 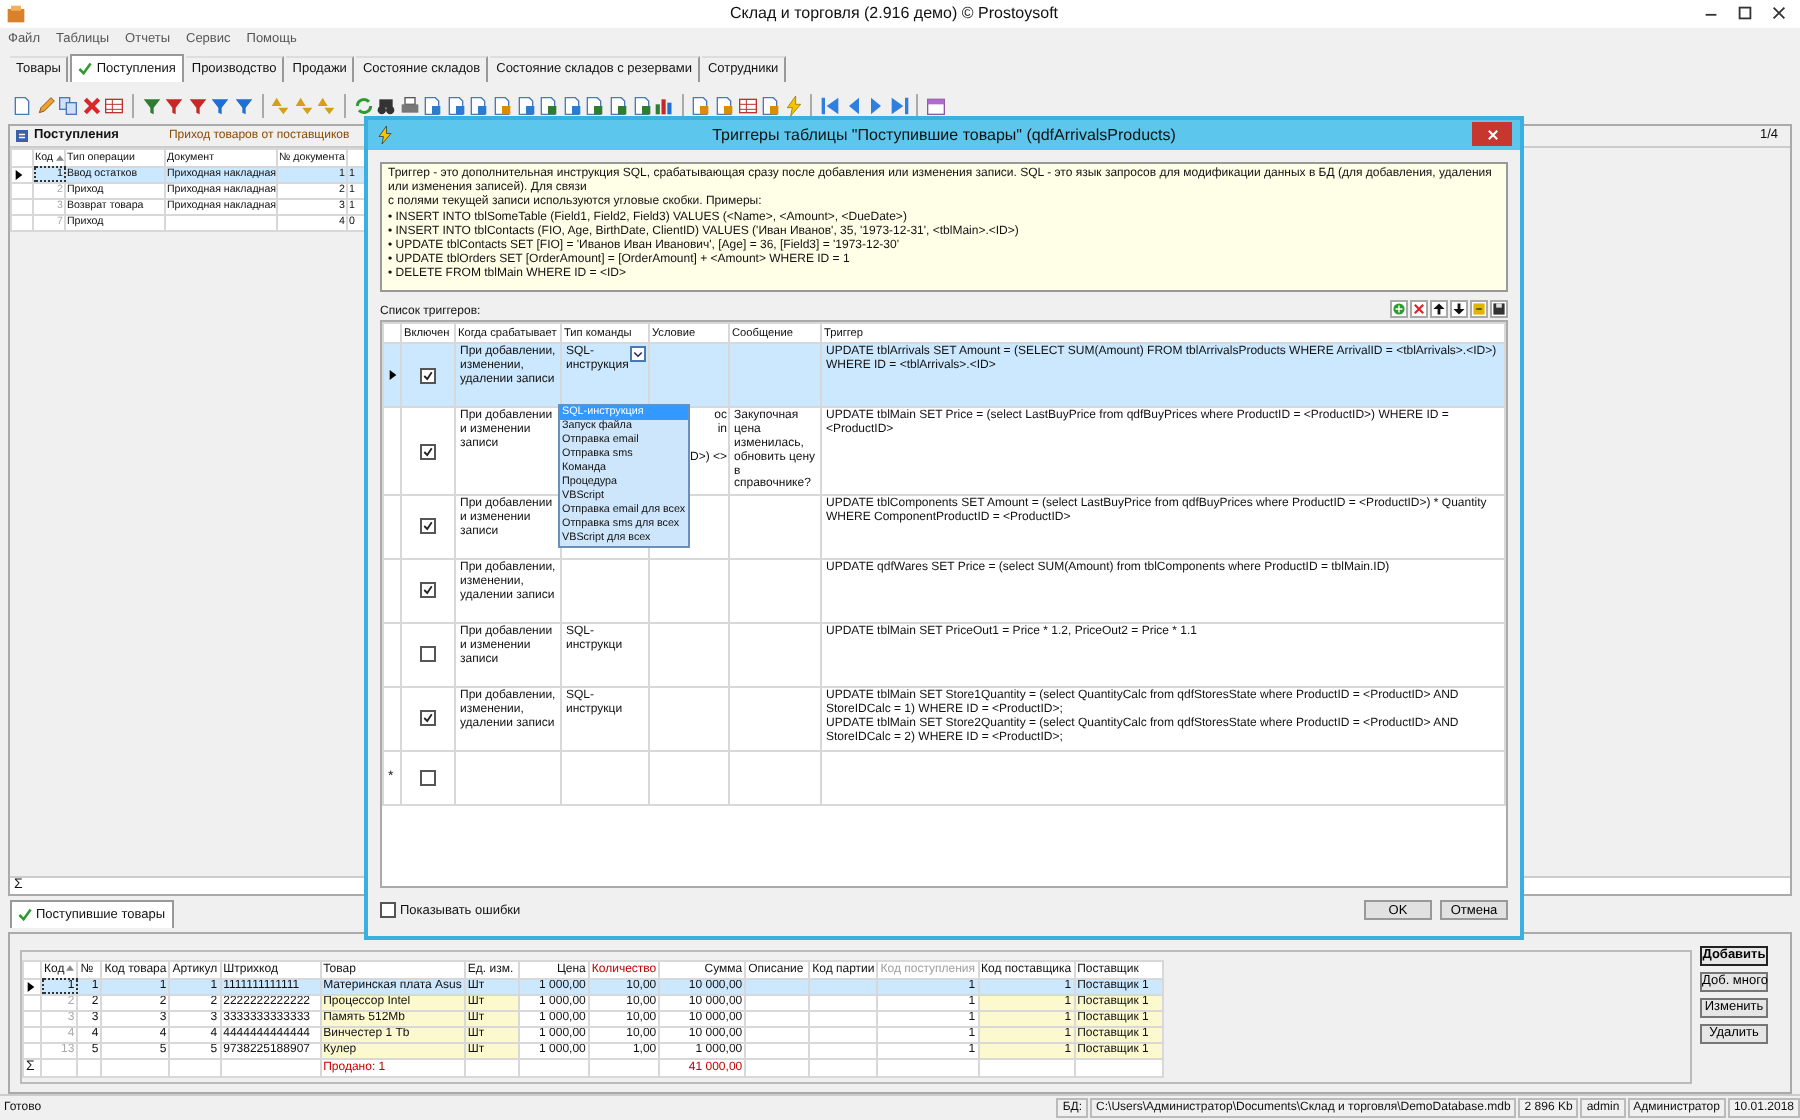 What do you see at coordinates (22, 135) in the screenshot?
I see `list-icon` at bounding box center [22, 135].